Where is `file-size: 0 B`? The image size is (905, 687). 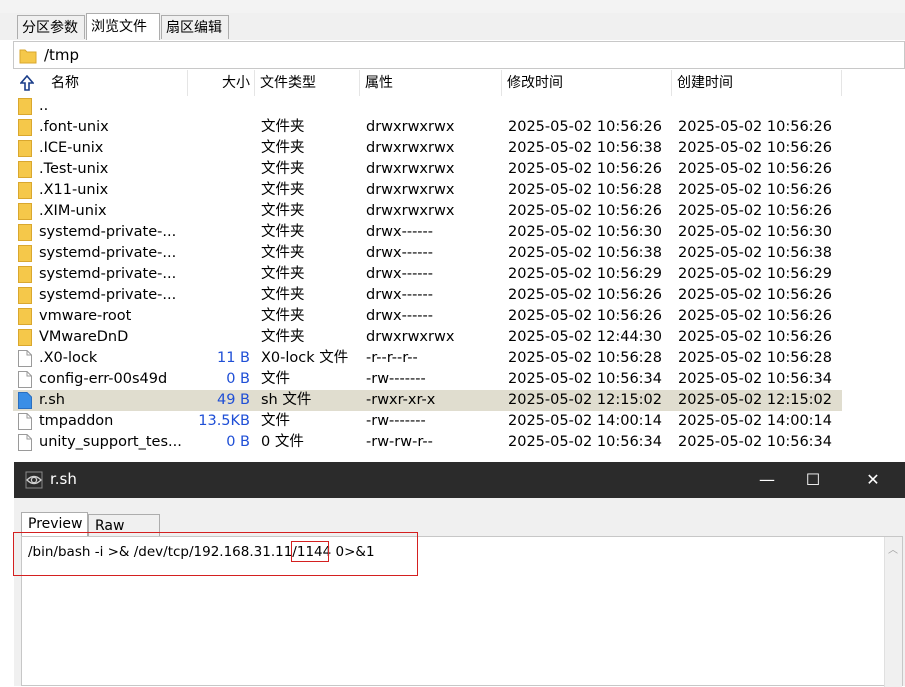
file-size: 0 B is located at coordinates (238, 379).